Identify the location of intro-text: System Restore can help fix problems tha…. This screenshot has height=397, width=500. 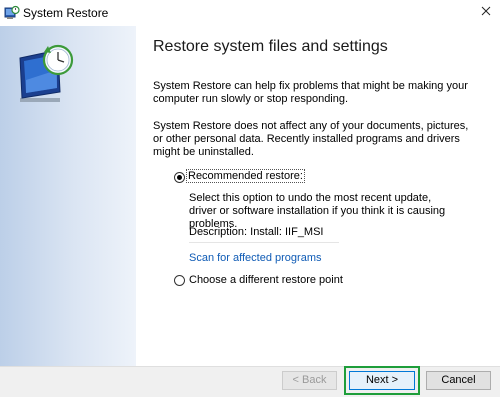
(310, 92).